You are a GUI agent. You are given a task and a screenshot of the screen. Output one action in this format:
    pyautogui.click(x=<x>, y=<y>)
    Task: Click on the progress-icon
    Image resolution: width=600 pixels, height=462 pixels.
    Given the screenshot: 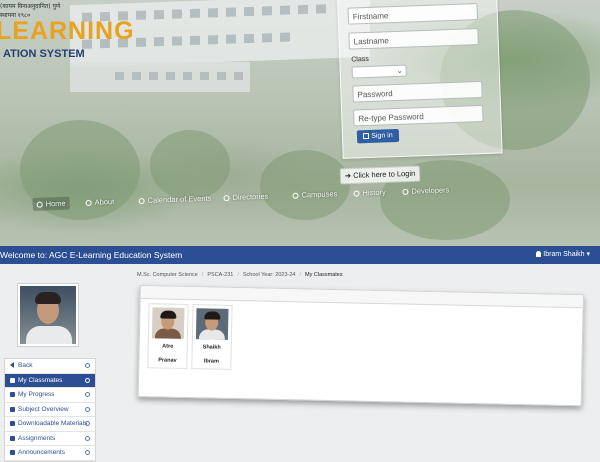 What is the action you would take?
    pyautogui.click(x=12, y=394)
    